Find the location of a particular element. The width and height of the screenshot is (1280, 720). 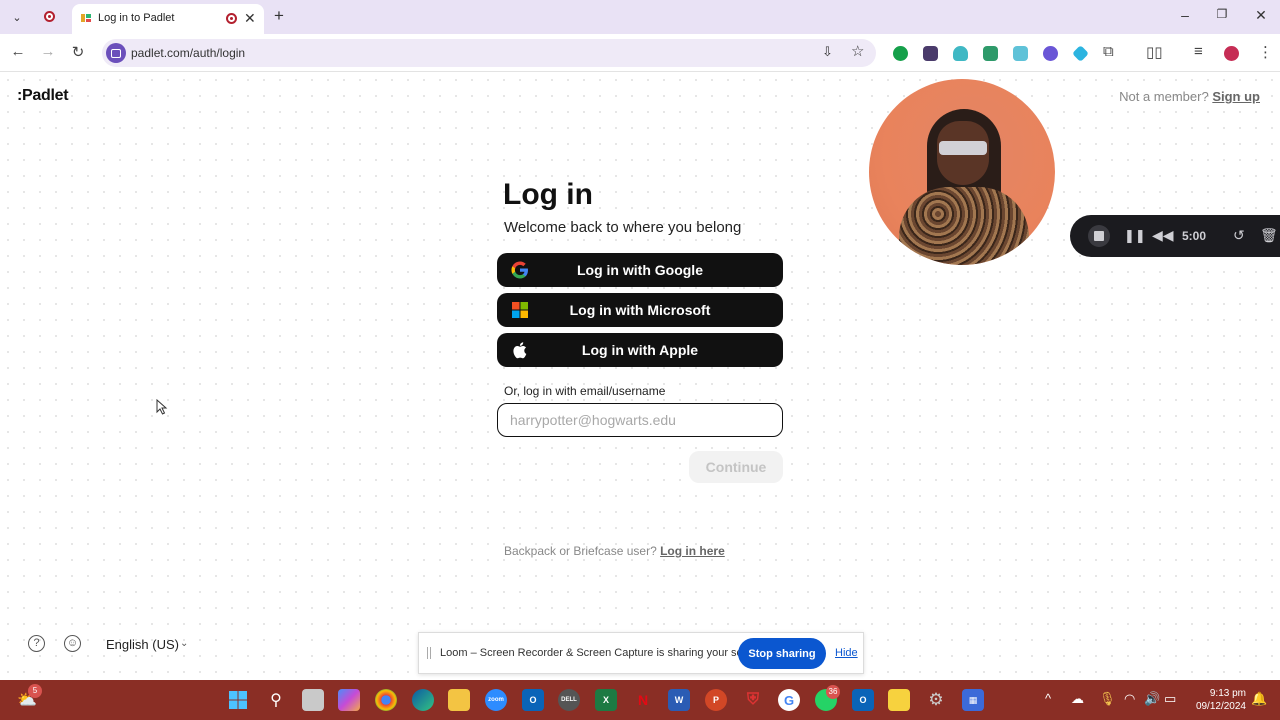

drag-handle-icon is located at coordinates (429, 653).